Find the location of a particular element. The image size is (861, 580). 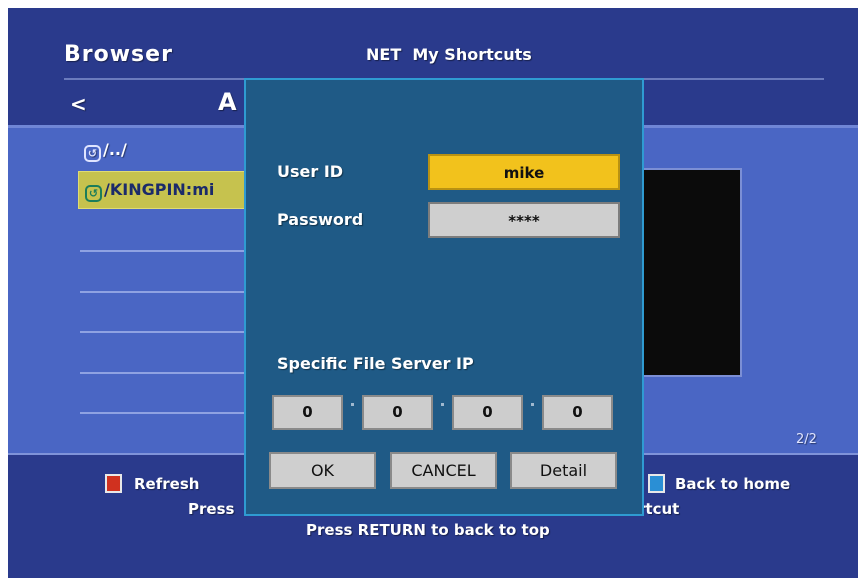

list-item-label: /../ is located at coordinates (115, 149).